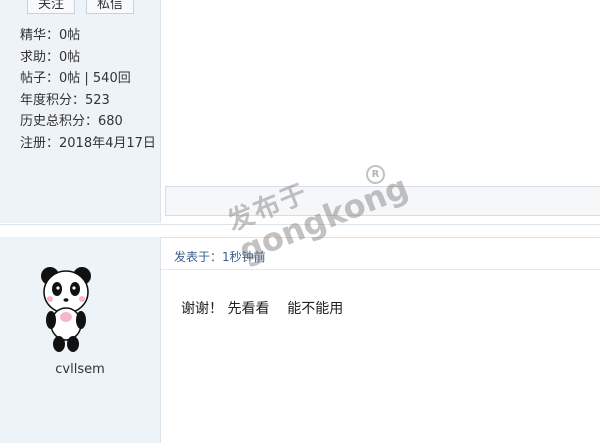 This screenshot has height=443, width=600. Describe the element at coordinates (51, 7) in the screenshot. I see `follow-button: 关注` at that location.